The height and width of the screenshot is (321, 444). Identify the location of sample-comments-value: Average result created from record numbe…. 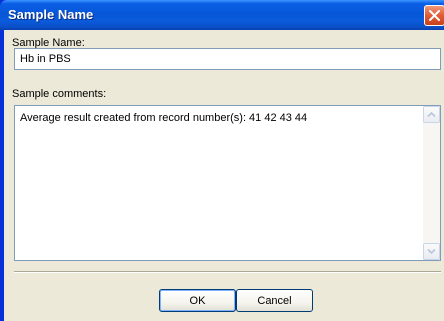
(164, 118).